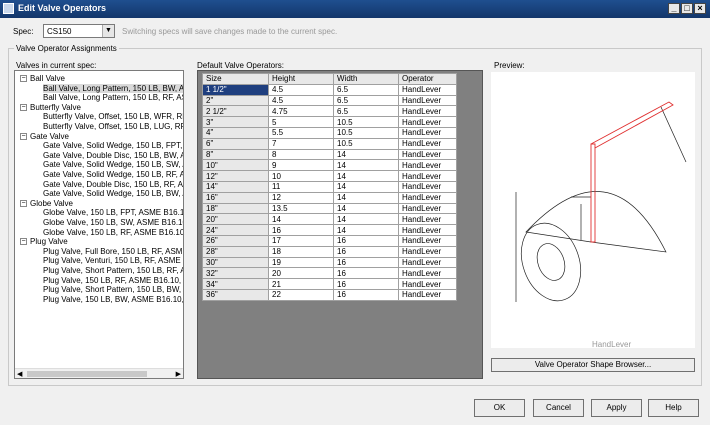  What do you see at coordinates (235, 208) in the screenshot?
I see `table-cell: 18"` at bounding box center [235, 208].